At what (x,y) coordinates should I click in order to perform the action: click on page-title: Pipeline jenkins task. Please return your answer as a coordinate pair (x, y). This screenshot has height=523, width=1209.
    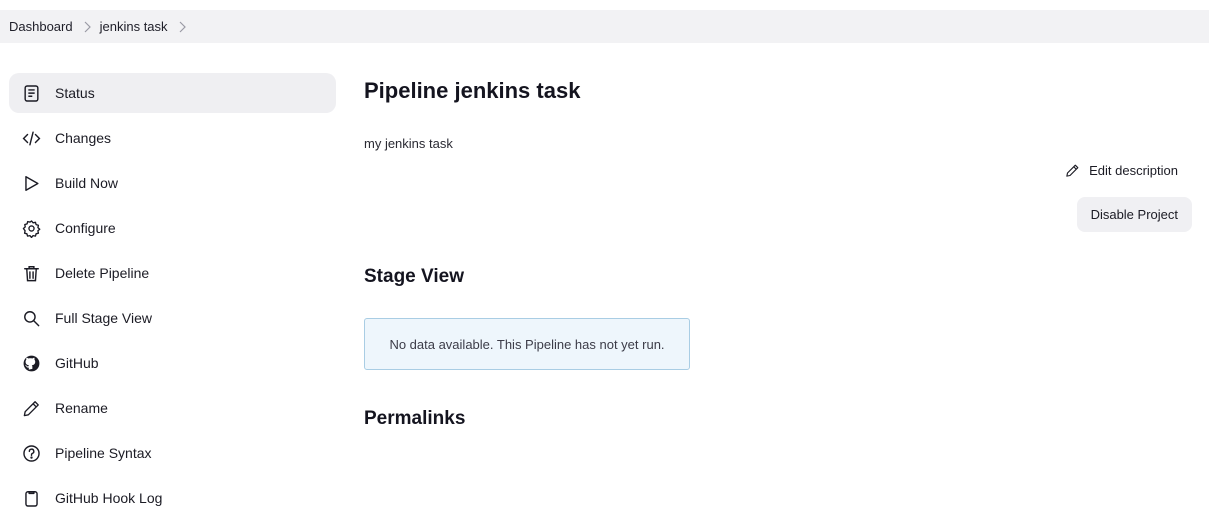
    Looking at the image, I should click on (472, 90).